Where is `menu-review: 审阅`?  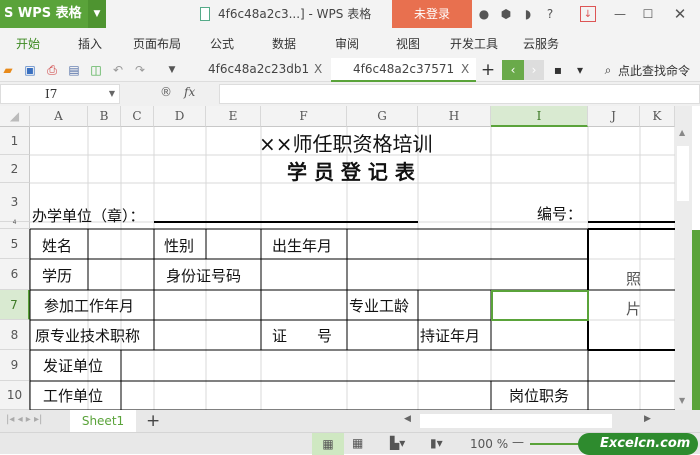 menu-review: 审阅 is located at coordinates (347, 44).